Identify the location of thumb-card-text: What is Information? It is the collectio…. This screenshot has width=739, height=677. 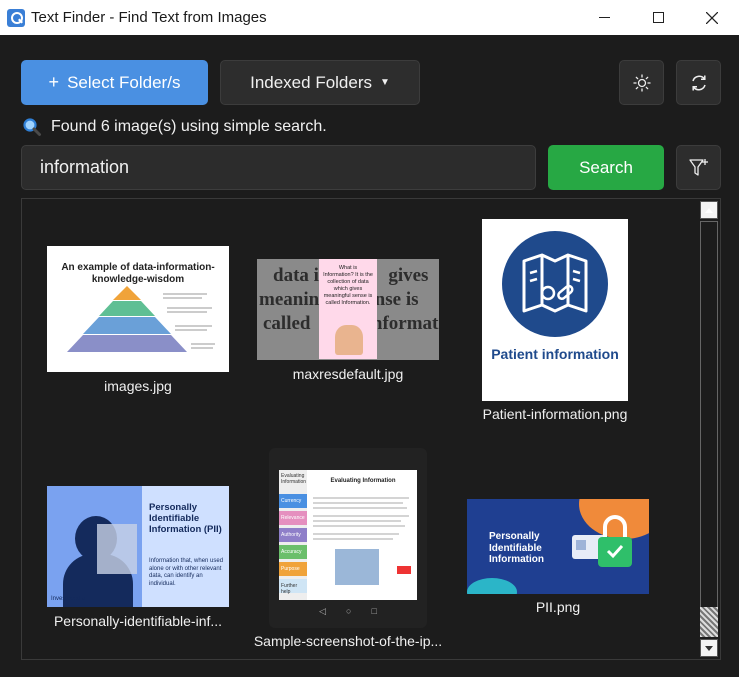
(348, 285).